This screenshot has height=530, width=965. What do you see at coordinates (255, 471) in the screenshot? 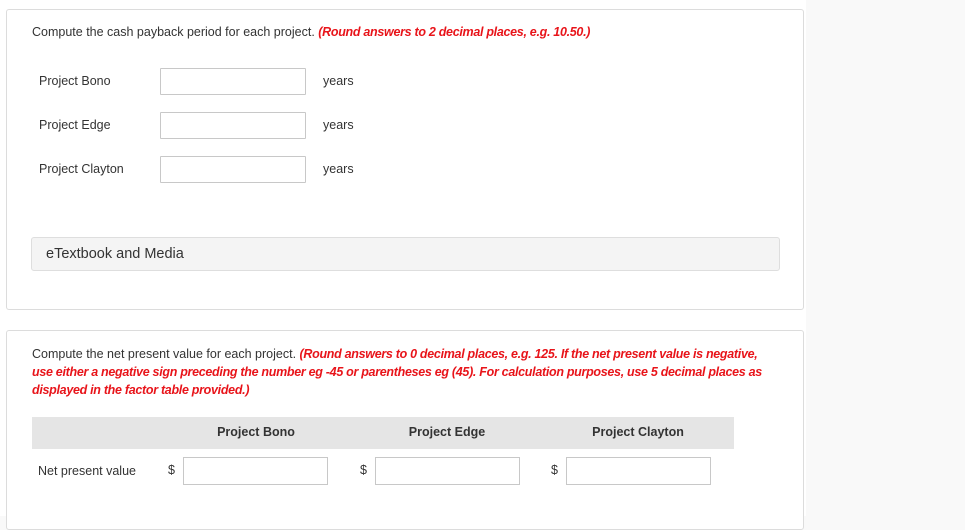
I see `npv-input-bono` at bounding box center [255, 471].